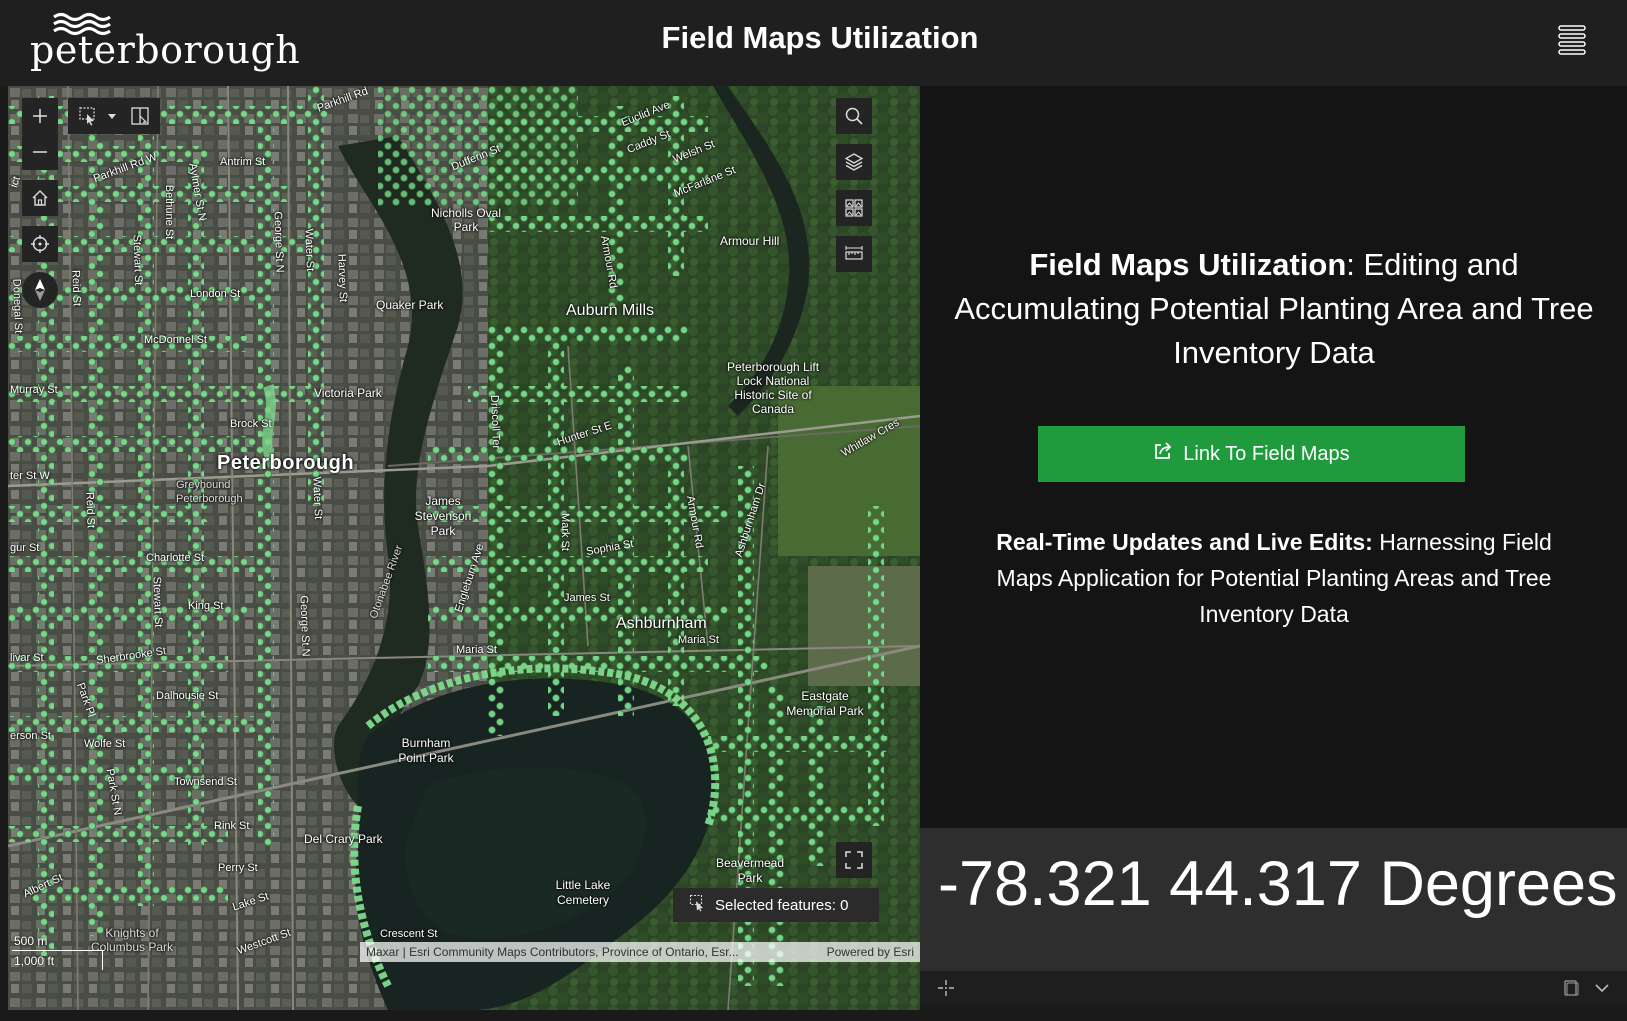 This screenshot has height=1021, width=1627. What do you see at coordinates (476, 650) in the screenshot?
I see `label-maria-st: Maria St` at bounding box center [476, 650].